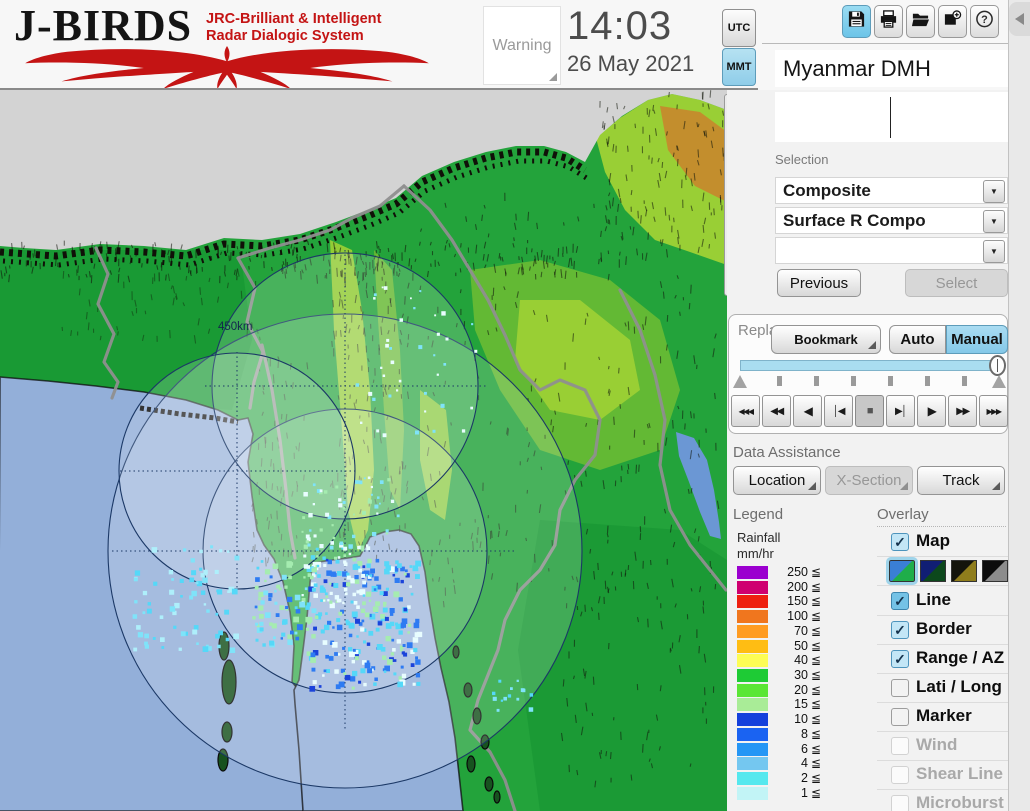  Describe the element at coordinates (962, 411) in the screenshot. I see `forward-button: ▶▶` at that location.